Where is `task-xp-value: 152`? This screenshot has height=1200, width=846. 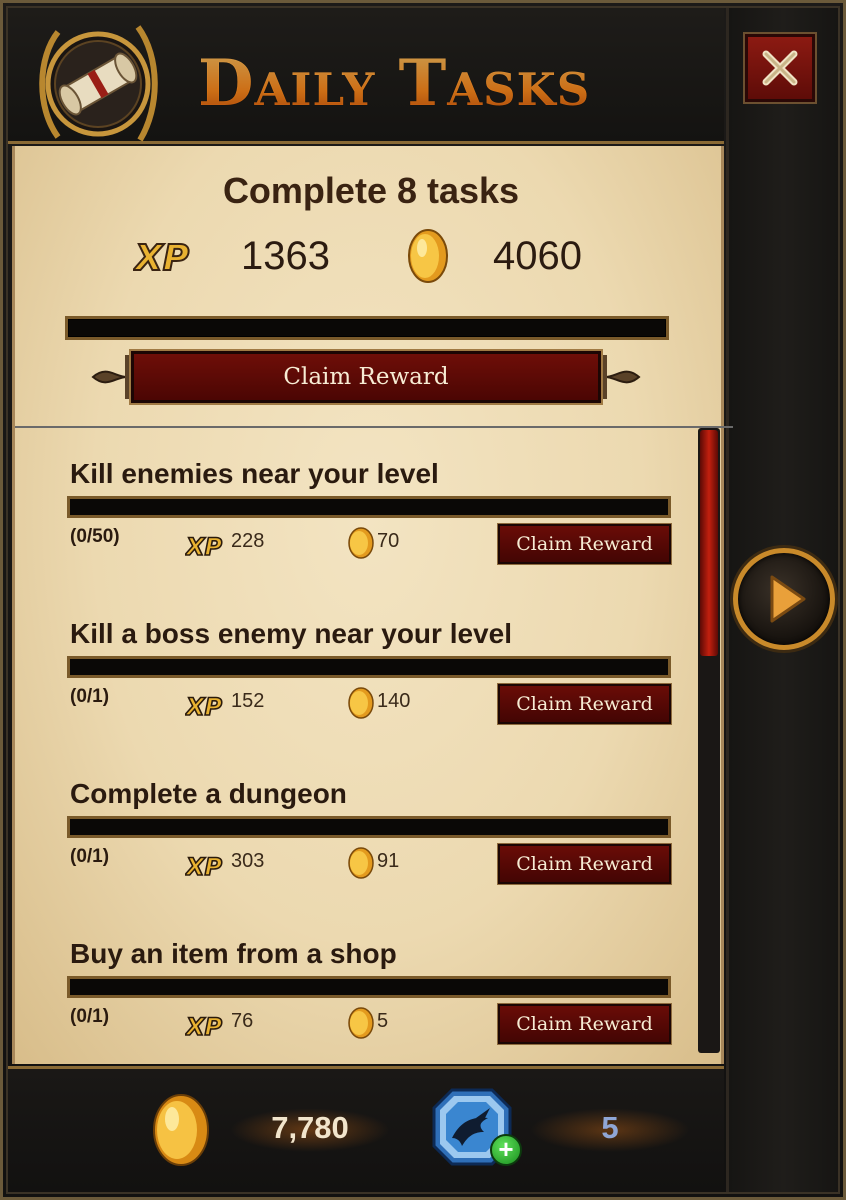 task-xp-value: 152 is located at coordinates (248, 701).